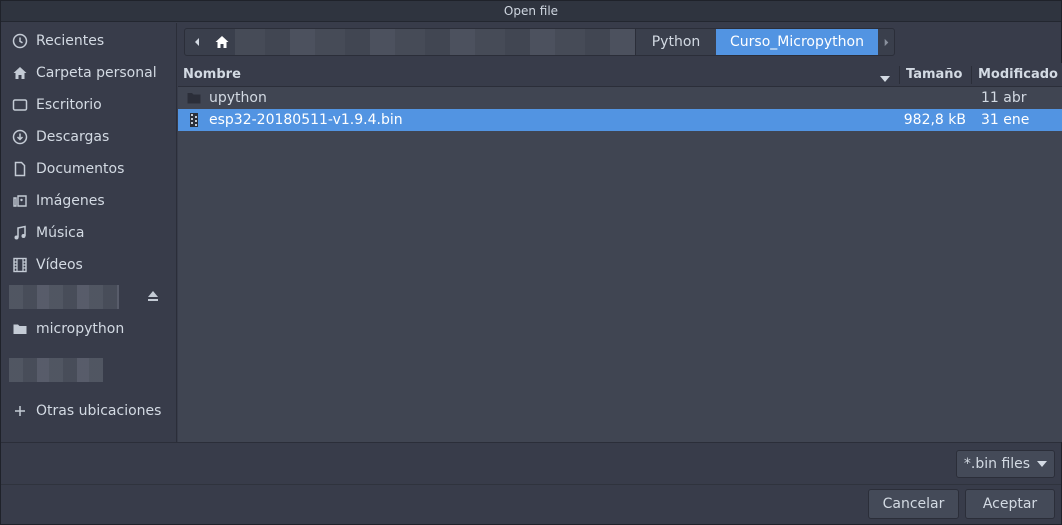 This screenshot has width=1062, height=525. What do you see at coordinates (154, 297) in the screenshot?
I see `eject-icon` at bounding box center [154, 297].